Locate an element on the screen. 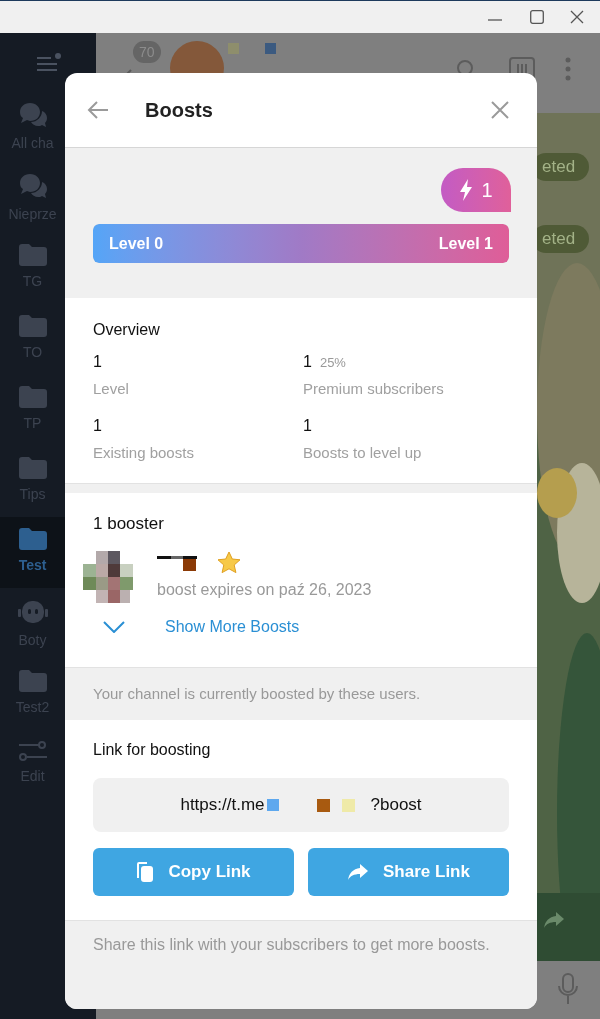  share-arrow-icon is located at coordinates (358, 872).